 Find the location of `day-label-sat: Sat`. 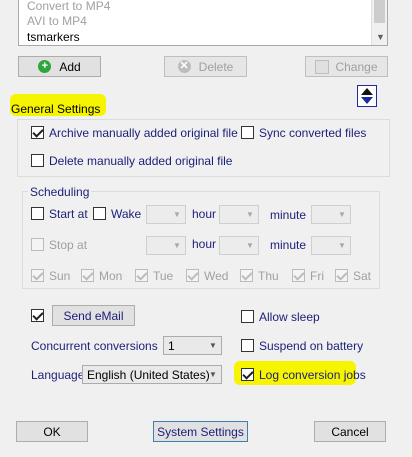

day-label-sat: Sat is located at coordinates (362, 276).